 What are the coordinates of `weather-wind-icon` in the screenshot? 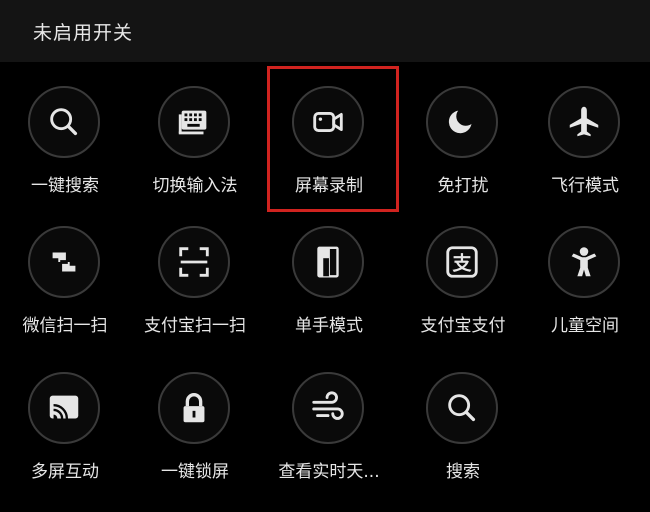 It's located at (328, 405).